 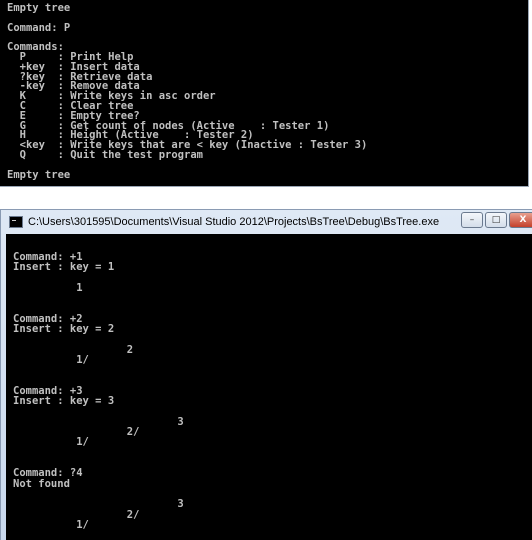 I want to click on console-app-icon, so click(x=16, y=222).